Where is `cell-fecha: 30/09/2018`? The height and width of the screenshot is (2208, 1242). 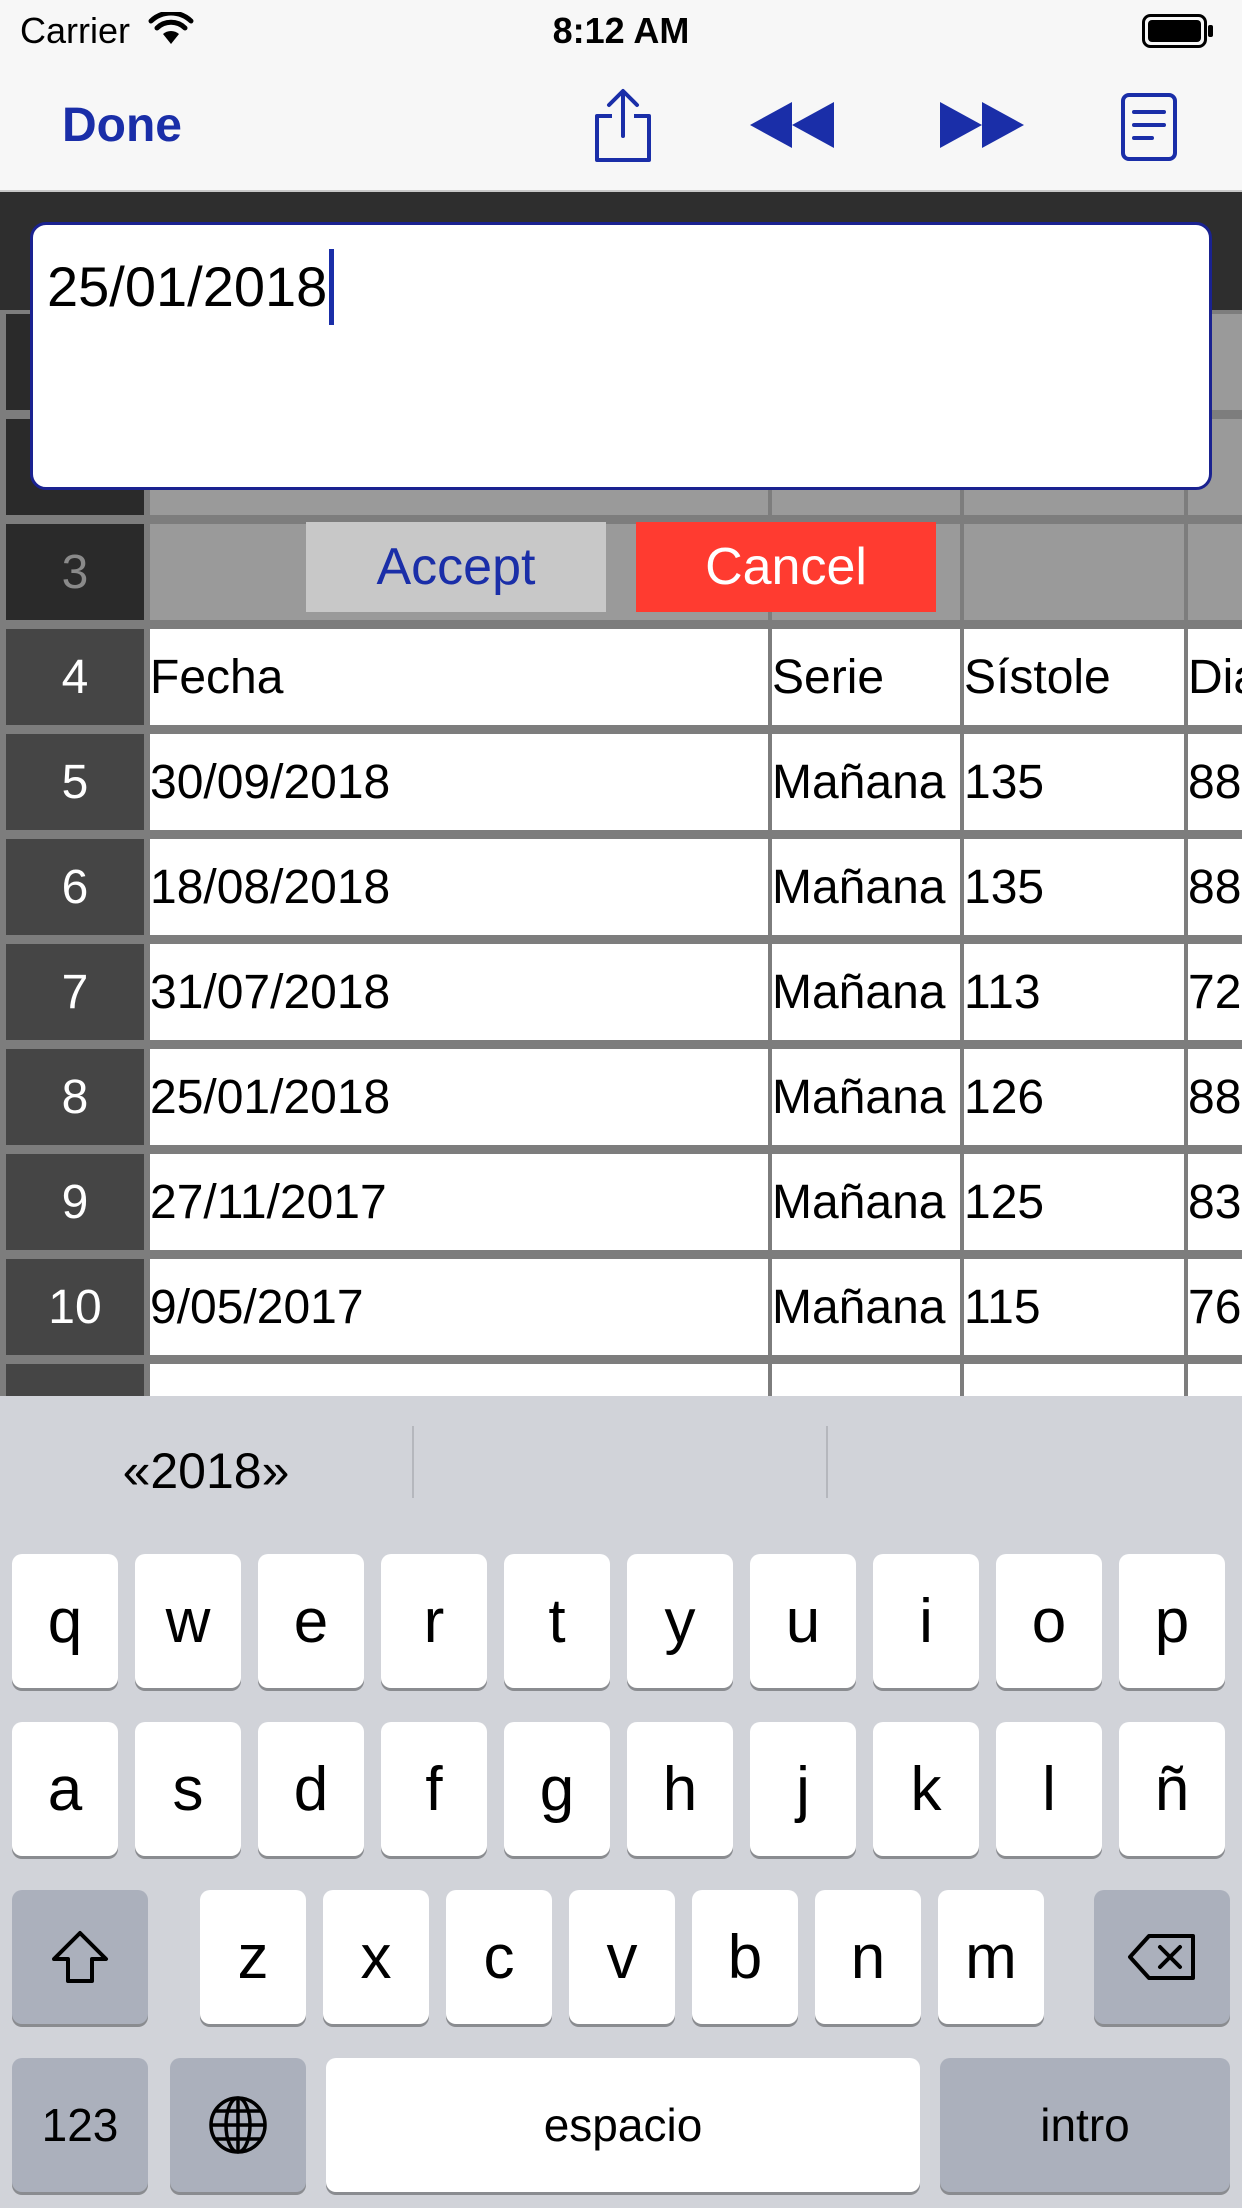
cell-fecha: 30/09/2018 is located at coordinates (459, 782).